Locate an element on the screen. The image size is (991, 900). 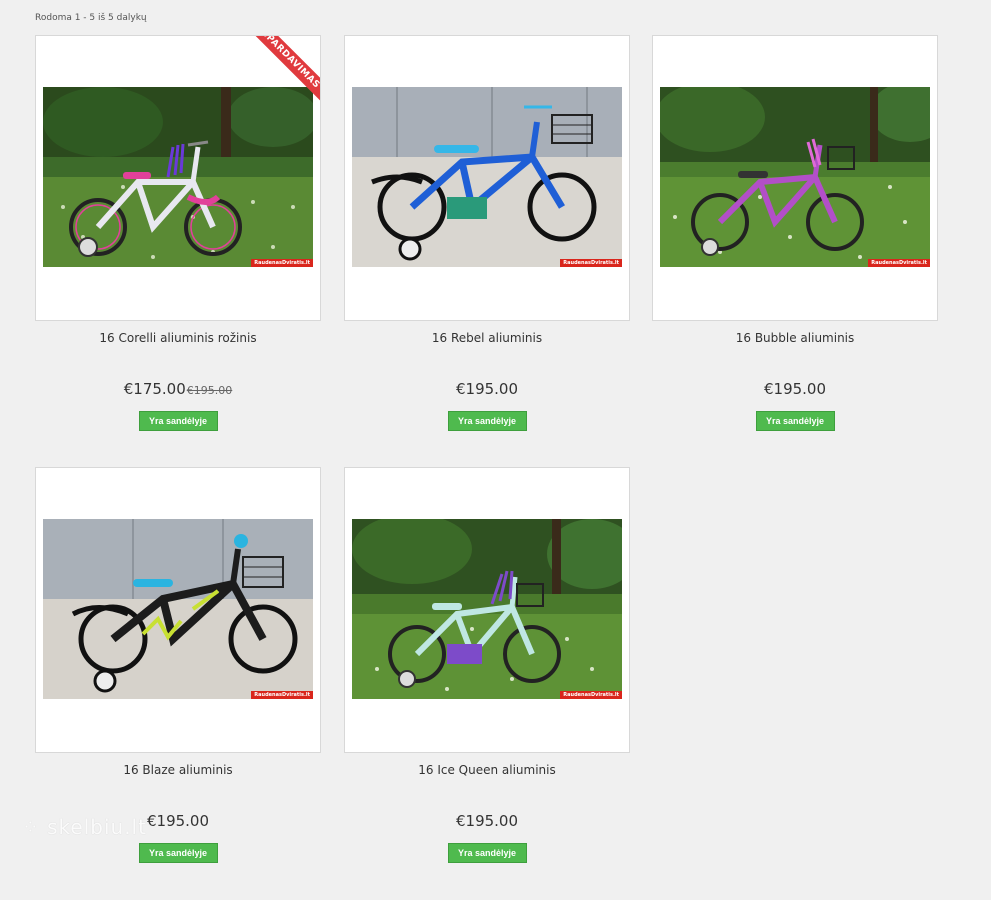
product-title: 16 Ice Queen aliuminis is located at coordinates (487, 770).